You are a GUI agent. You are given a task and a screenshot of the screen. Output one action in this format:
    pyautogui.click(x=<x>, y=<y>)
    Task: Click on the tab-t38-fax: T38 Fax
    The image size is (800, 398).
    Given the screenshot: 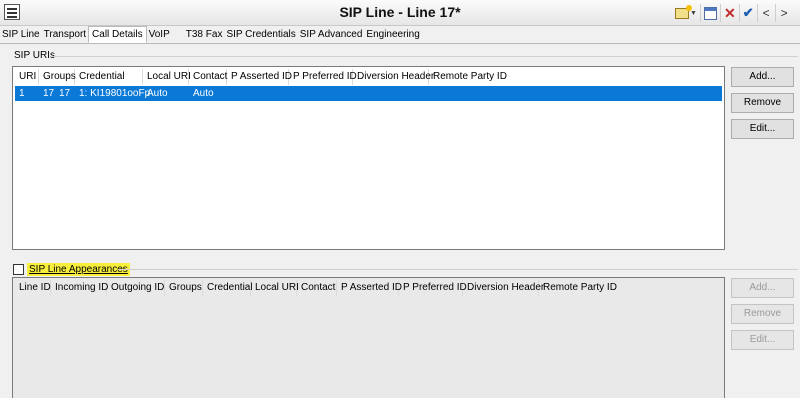 What is the action you would take?
    pyautogui.click(x=204, y=35)
    